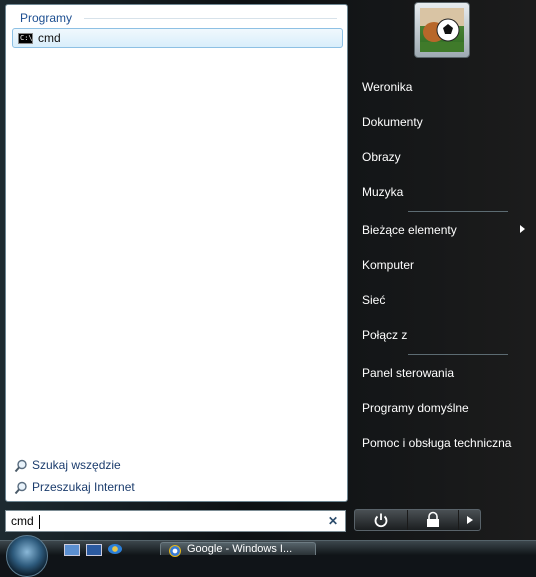 The image size is (536, 577). What do you see at coordinates (381, 157) in the screenshot?
I see `menu-item-pictures: Obrazy` at bounding box center [381, 157].